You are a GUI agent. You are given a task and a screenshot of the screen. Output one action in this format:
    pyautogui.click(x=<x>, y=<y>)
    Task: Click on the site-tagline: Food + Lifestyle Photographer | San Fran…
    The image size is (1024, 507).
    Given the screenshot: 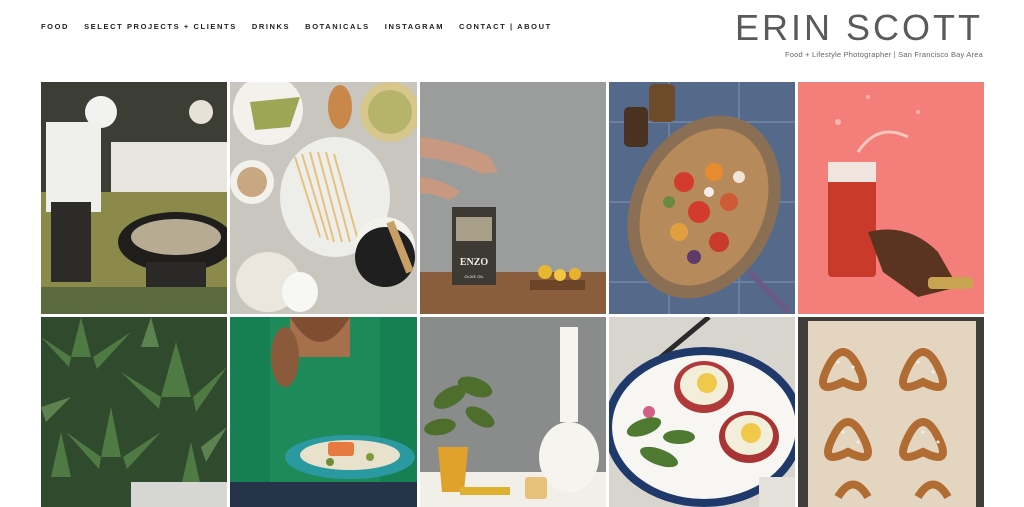 What is the action you would take?
    pyautogui.click(x=883, y=54)
    